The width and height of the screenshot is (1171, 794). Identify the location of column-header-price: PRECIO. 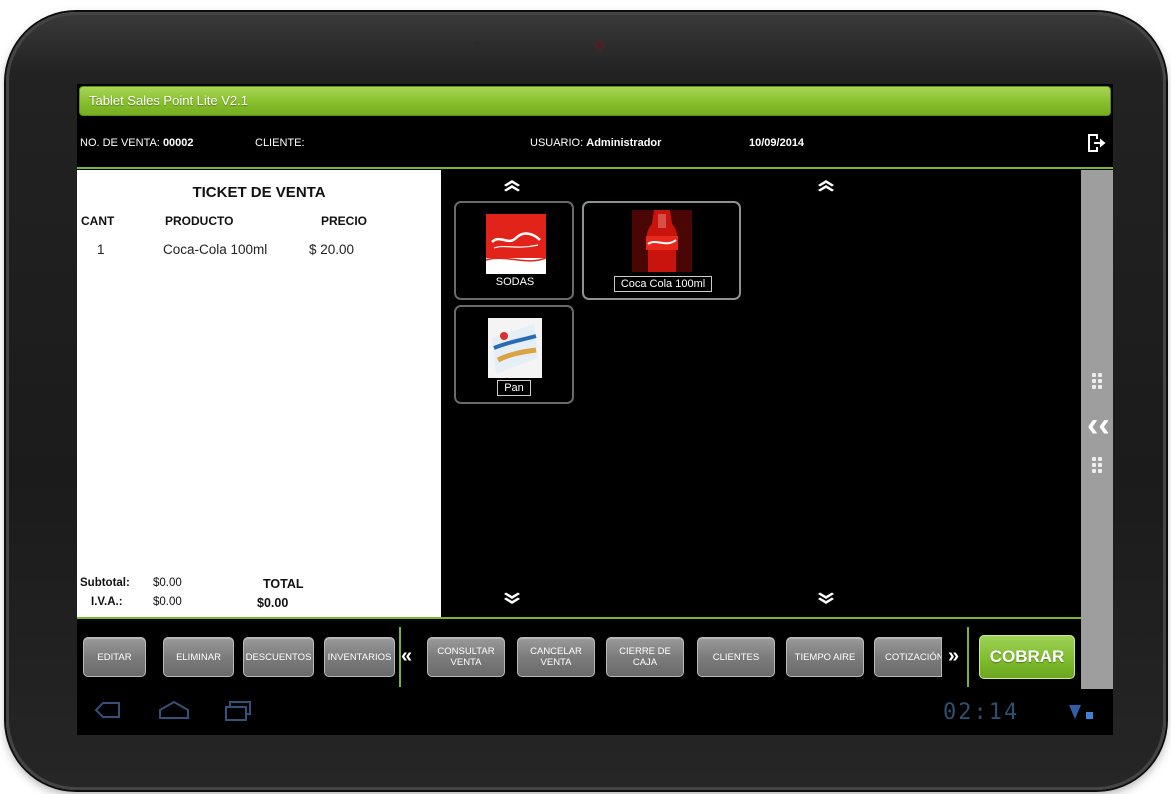
(344, 221).